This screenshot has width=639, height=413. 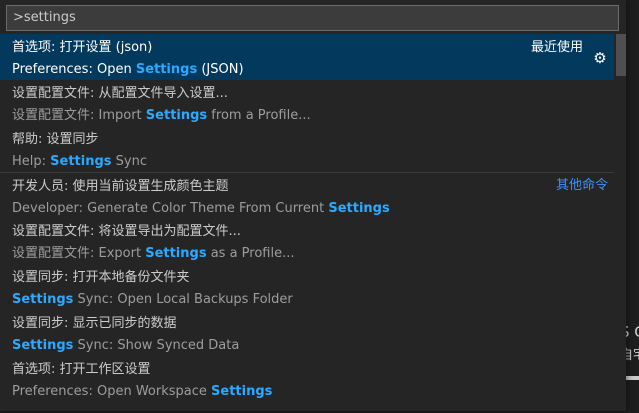 I want to click on command-detail: Help: Settings Sync, so click(x=79, y=161).